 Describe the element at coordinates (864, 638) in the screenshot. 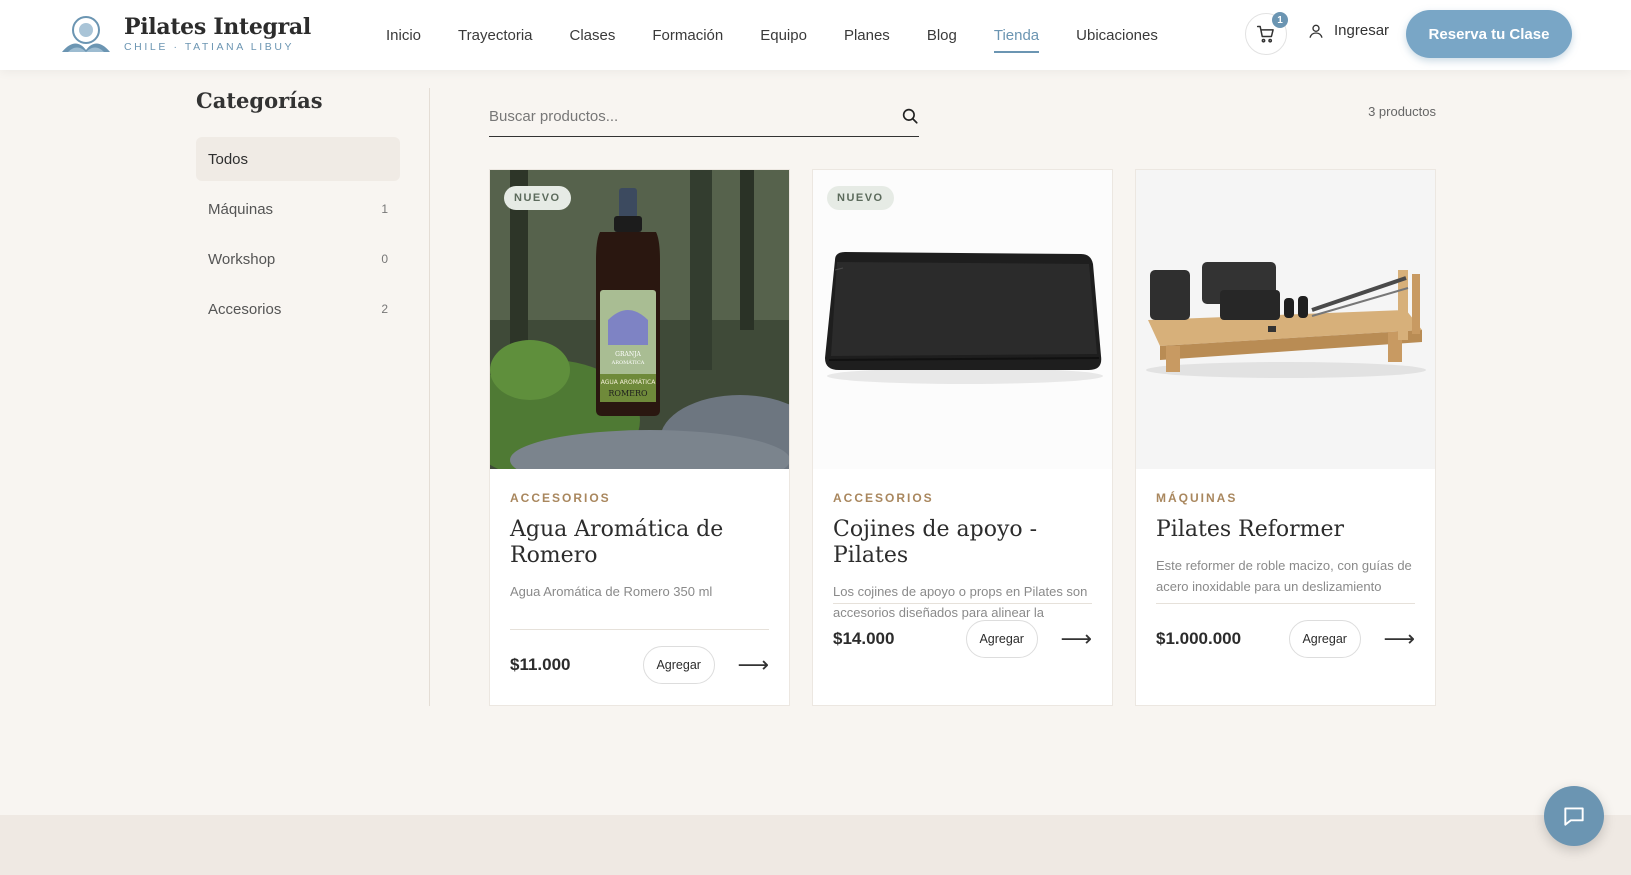

I see `product-price: $14.000` at that location.